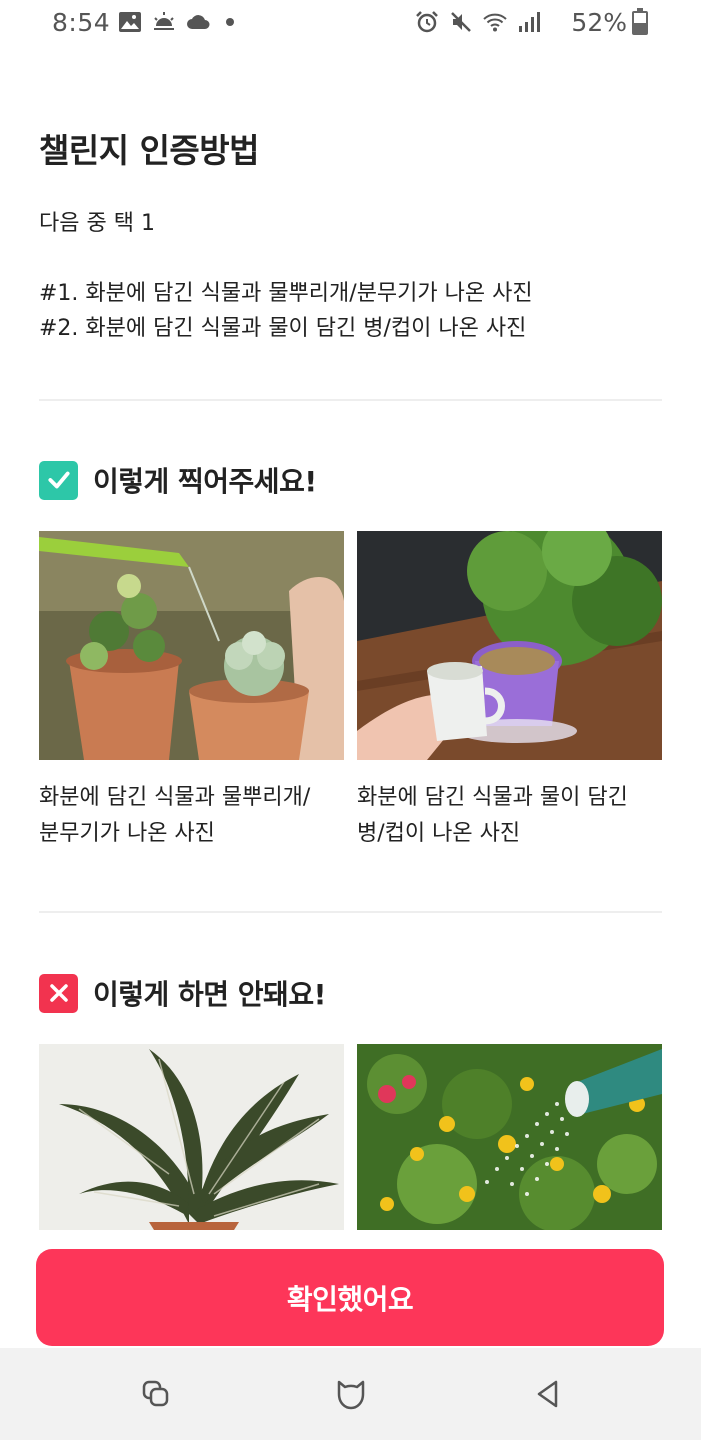 This screenshot has height=1440, width=701. What do you see at coordinates (461, 22) in the screenshot?
I see `mute-icon` at bounding box center [461, 22].